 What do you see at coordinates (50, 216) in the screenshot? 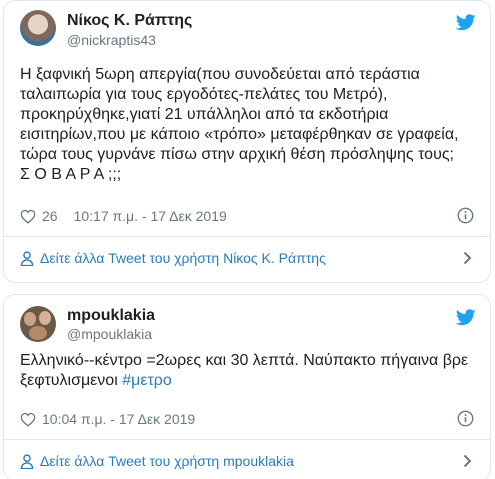
I see `like-count: 26` at bounding box center [50, 216].